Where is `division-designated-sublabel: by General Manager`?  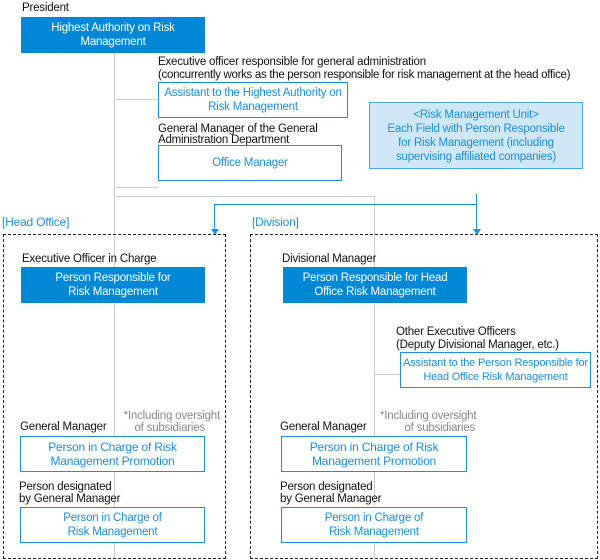 division-designated-sublabel: by General Manager is located at coordinates (331, 499).